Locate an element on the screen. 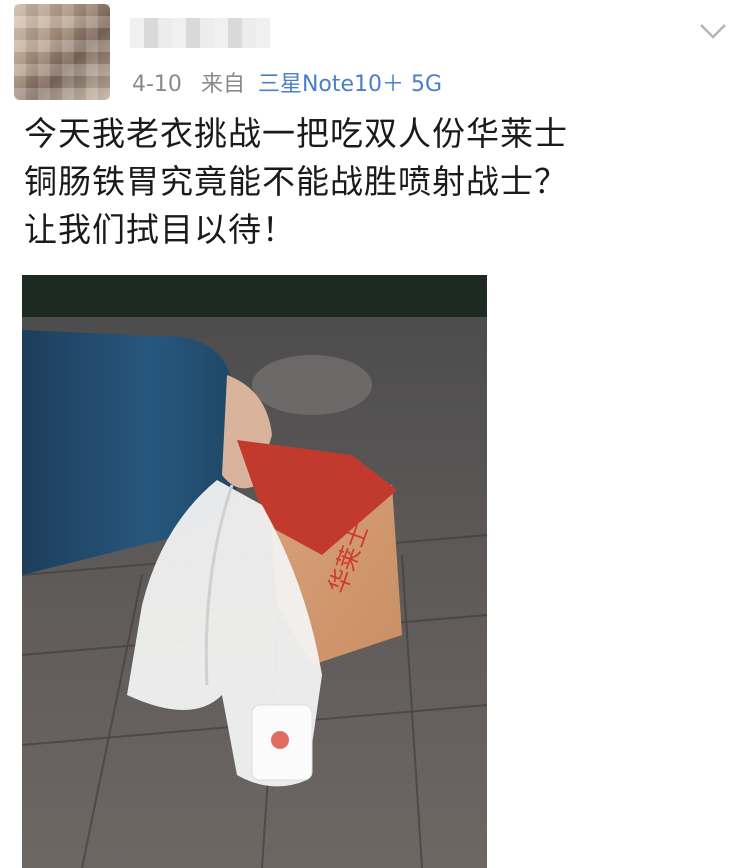 This screenshot has height=868, width=750. cup-logo is located at coordinates (280, 740).